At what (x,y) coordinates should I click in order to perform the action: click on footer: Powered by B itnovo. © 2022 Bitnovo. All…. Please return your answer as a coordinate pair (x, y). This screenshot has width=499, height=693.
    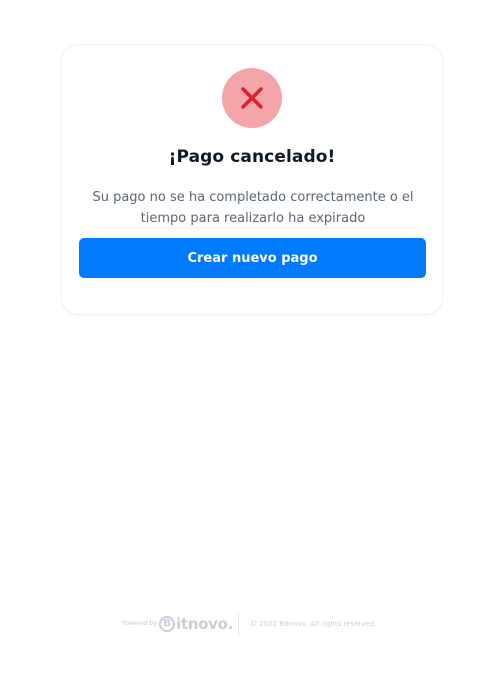
    Looking at the image, I should click on (249, 625).